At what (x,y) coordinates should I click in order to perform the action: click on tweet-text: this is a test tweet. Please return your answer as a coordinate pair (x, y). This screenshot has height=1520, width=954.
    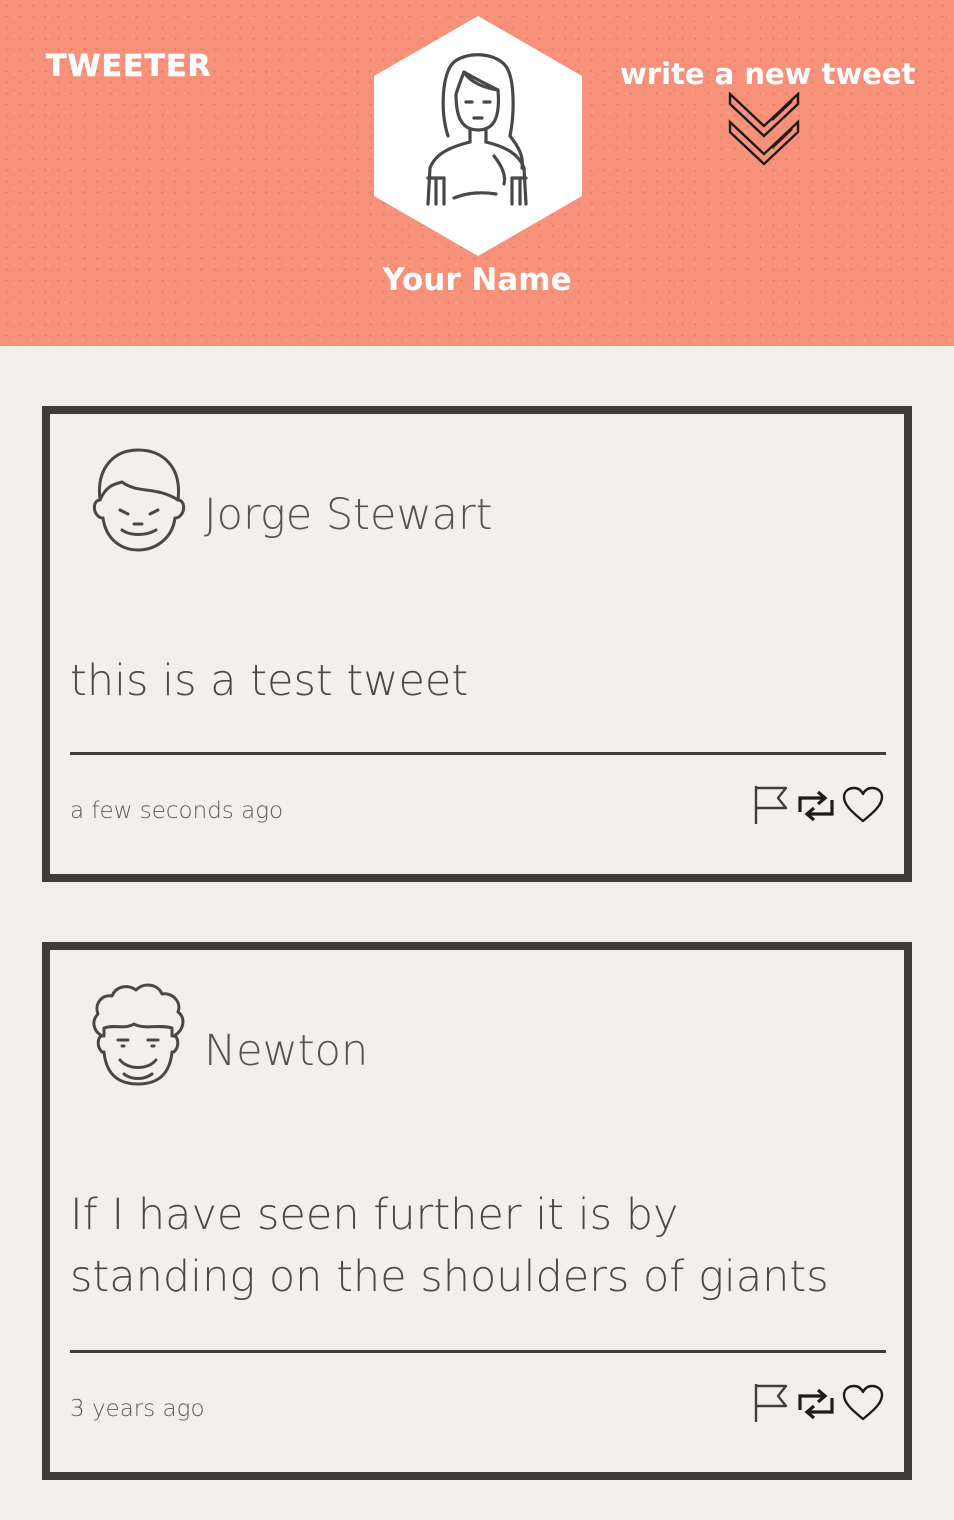
    Looking at the image, I should click on (269, 681).